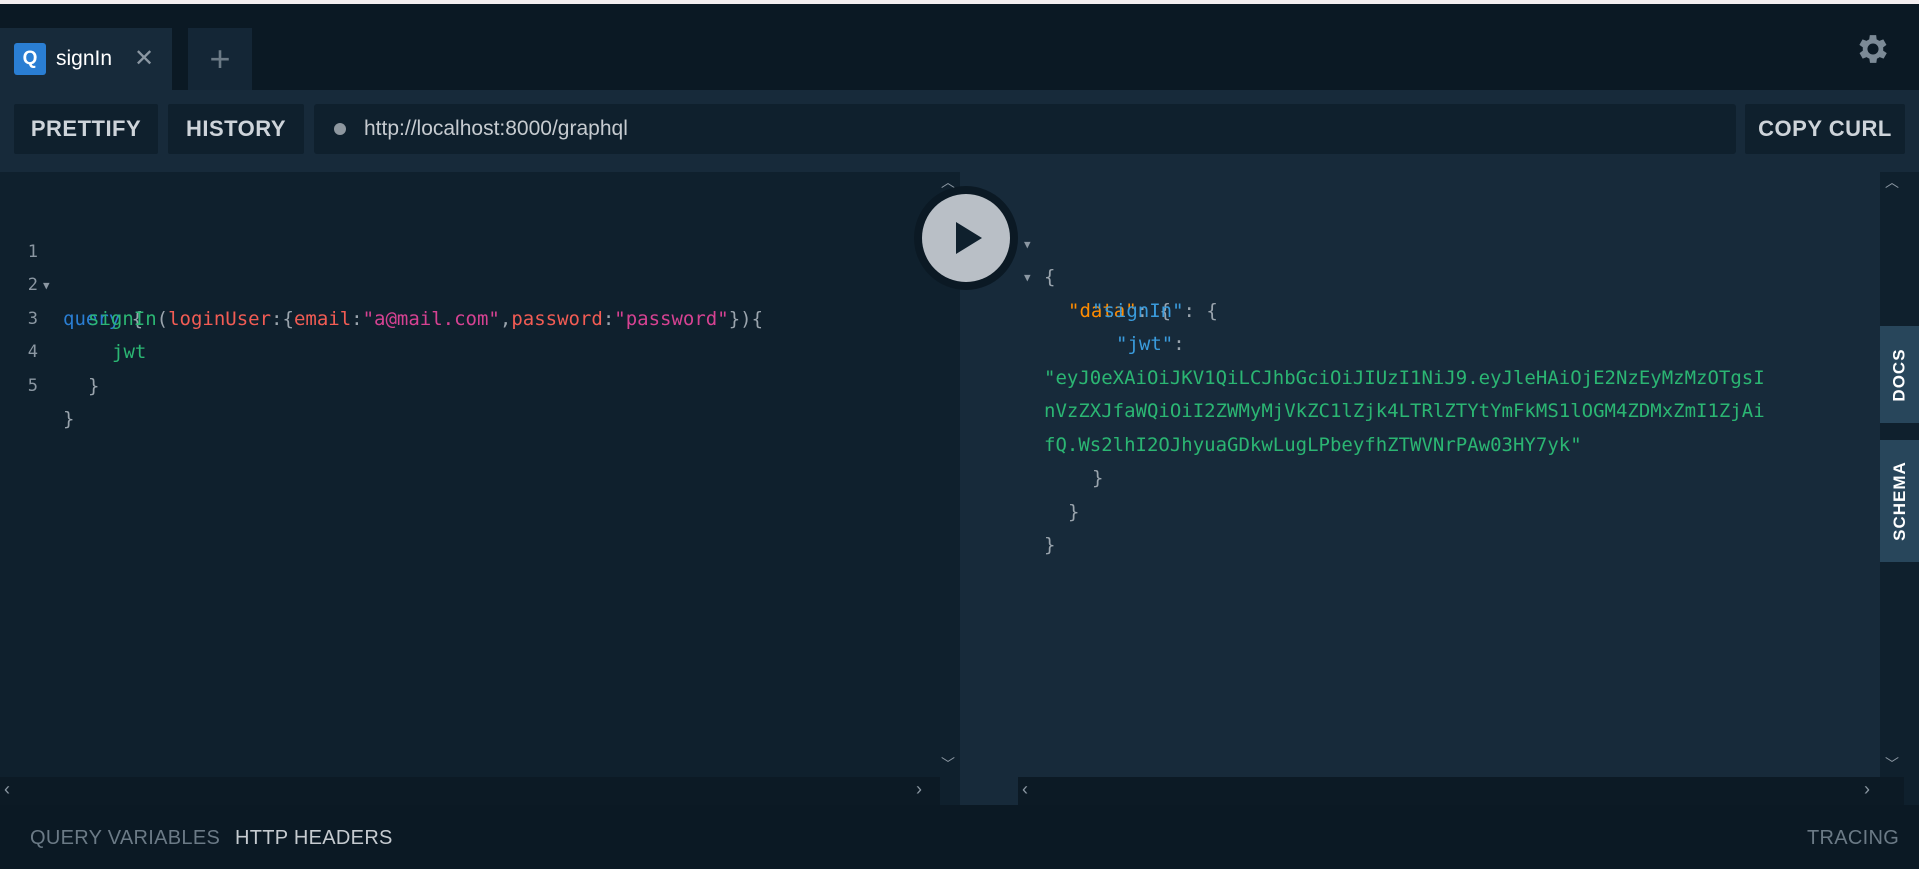 This screenshot has width=1919, height=869. I want to click on copy-curl-button: COPY CURL, so click(1825, 129).